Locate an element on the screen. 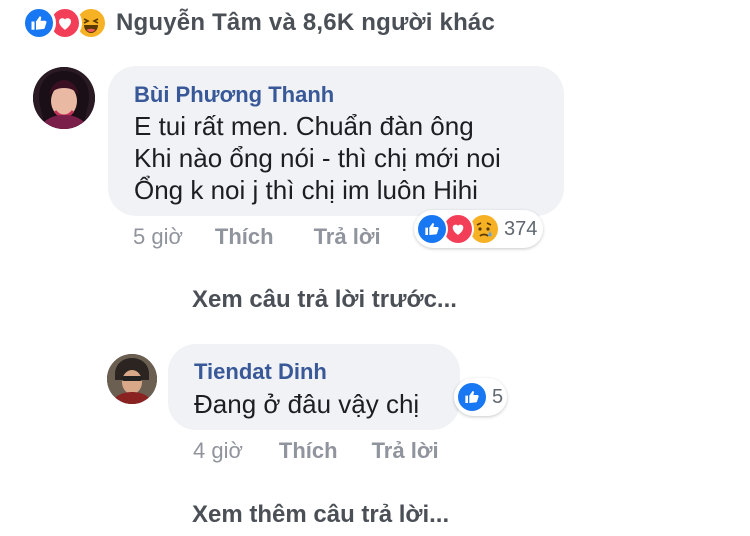 The width and height of the screenshot is (750, 536). comment-timestamp: 4 giờ is located at coordinates (218, 451).